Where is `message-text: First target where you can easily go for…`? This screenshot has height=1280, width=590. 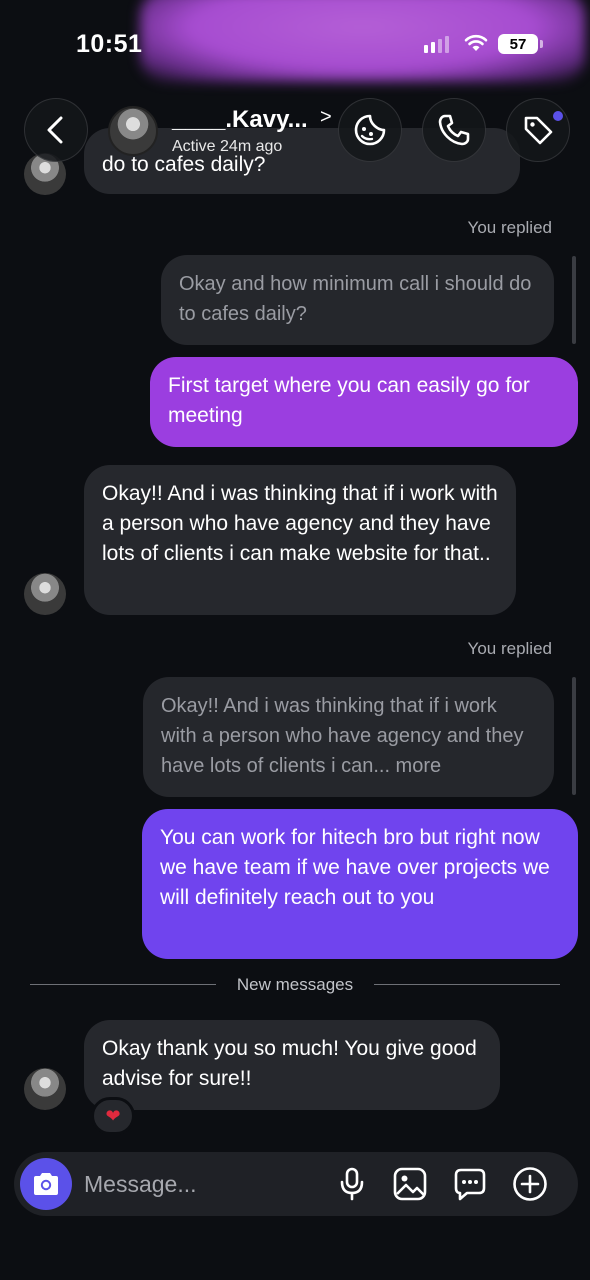
message-text: First target where you can easily go for… is located at coordinates (349, 400).